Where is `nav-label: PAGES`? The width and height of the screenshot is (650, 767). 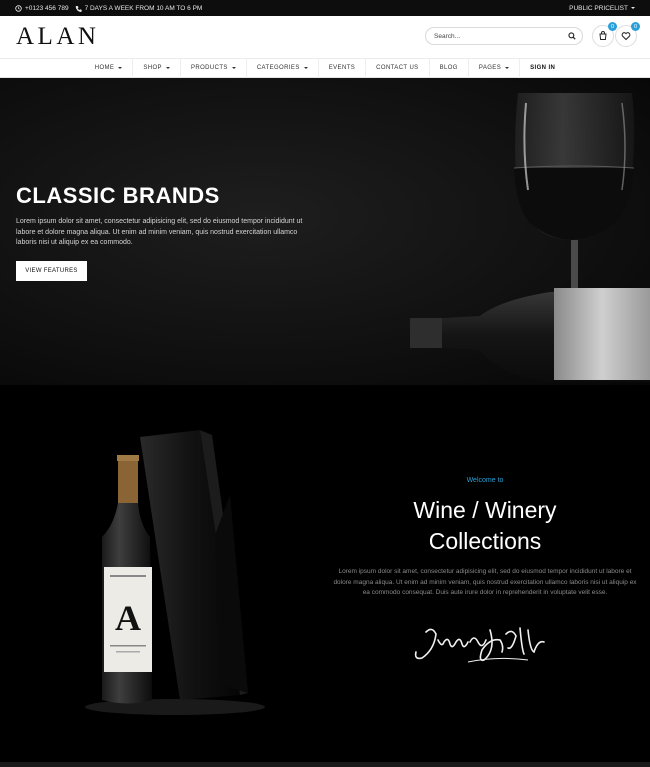 nav-label: PAGES is located at coordinates (490, 68).